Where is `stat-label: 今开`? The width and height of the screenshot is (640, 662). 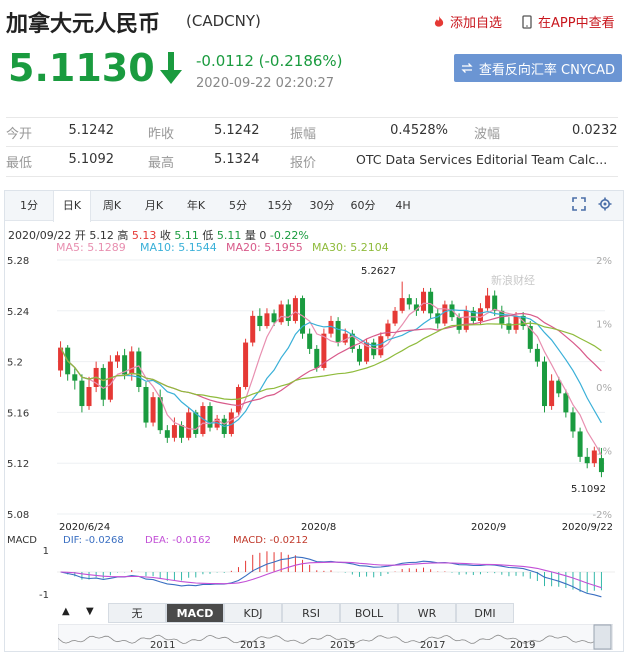 stat-label: 今开 is located at coordinates (19, 134).